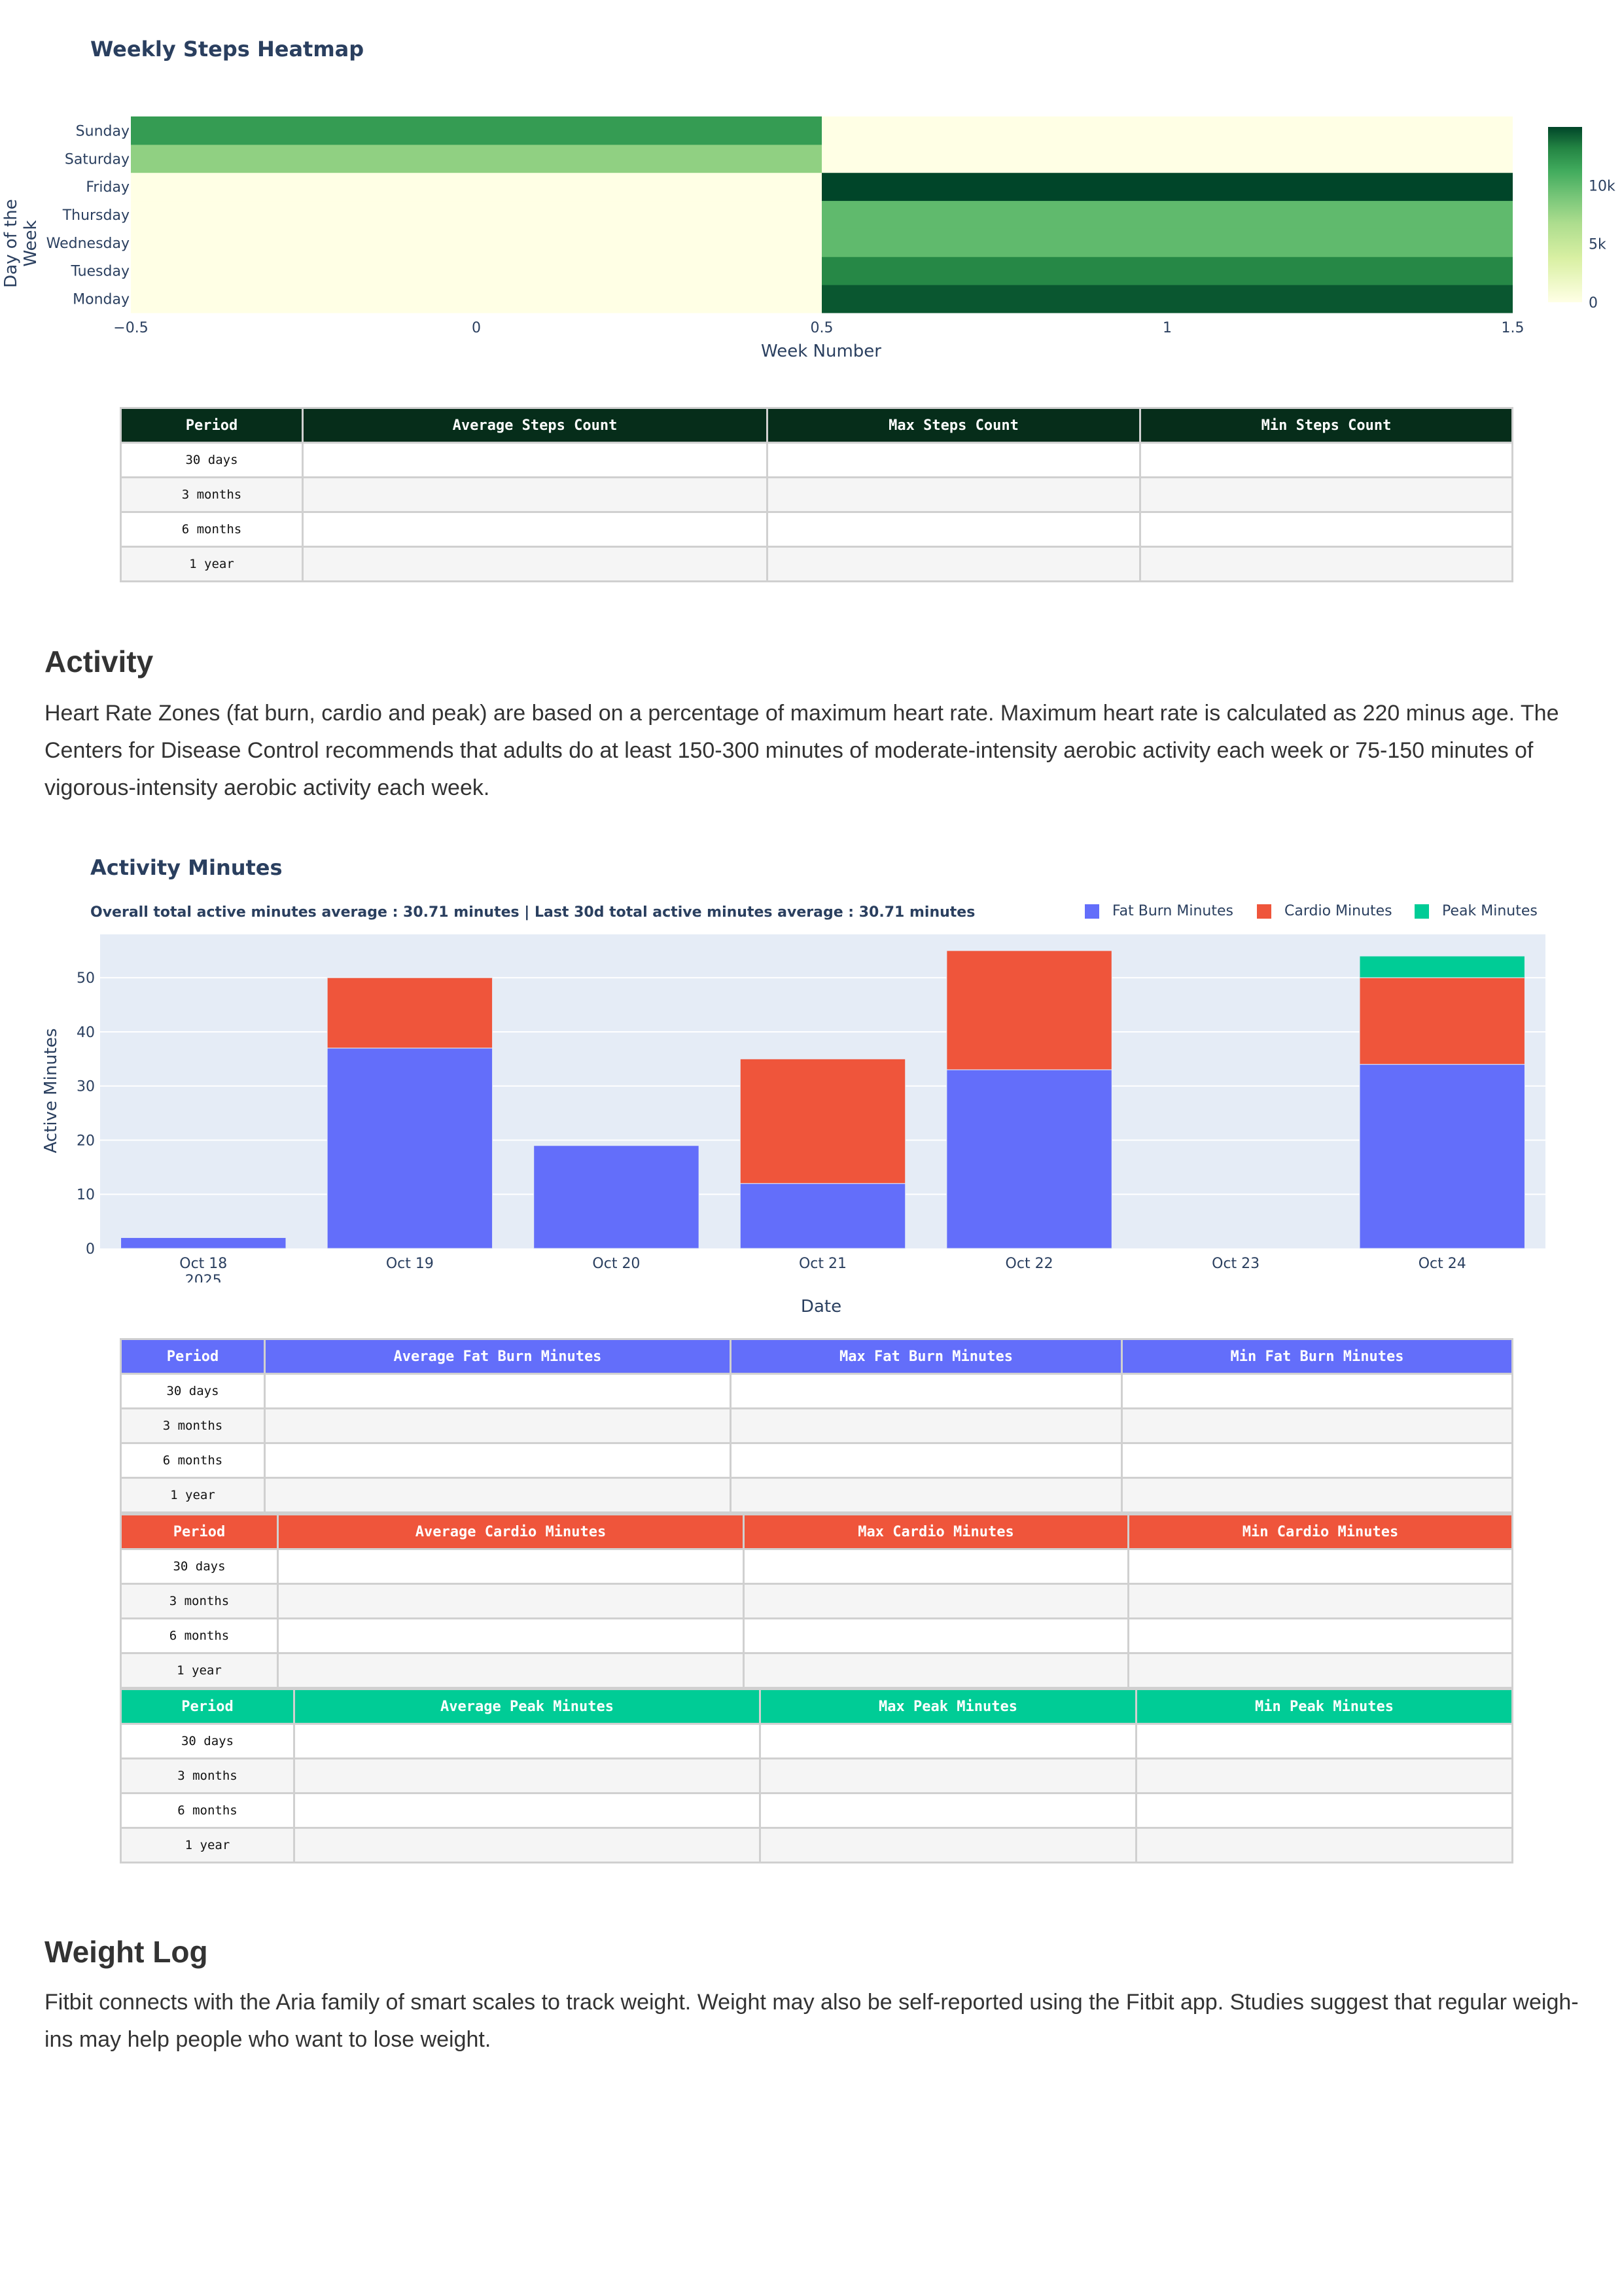 The image size is (1622, 2296). I want to click on column-header: Max Peak Minutes, so click(948, 1706).